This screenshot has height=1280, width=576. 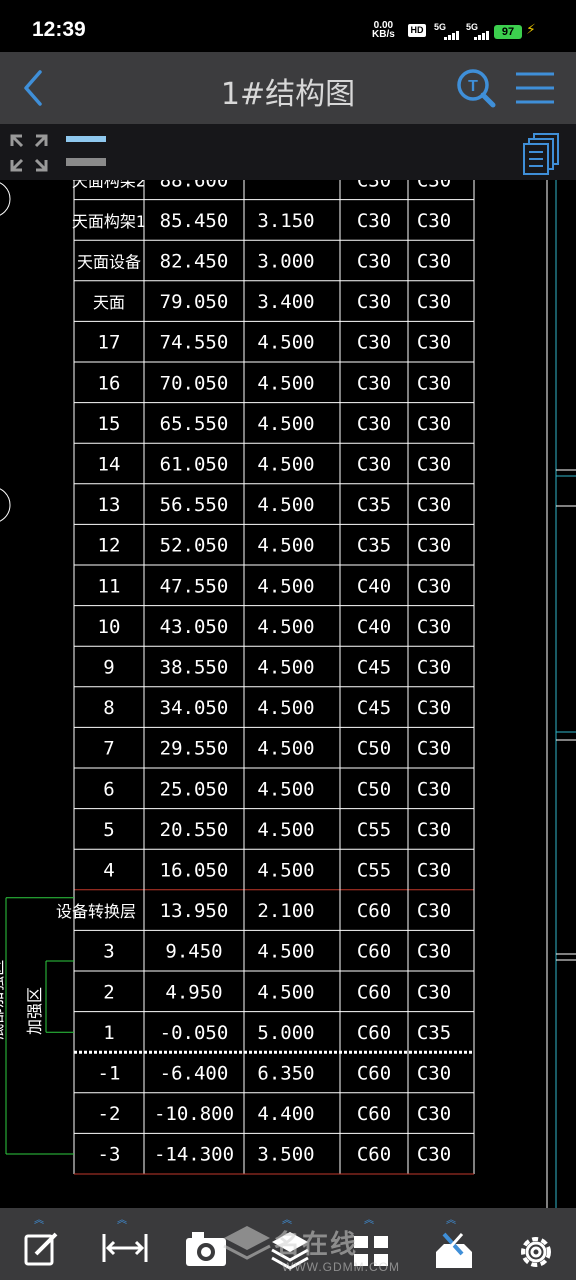 I want to click on watermark-url: WWW.GDMM.COM, so click(x=341, y=1267).